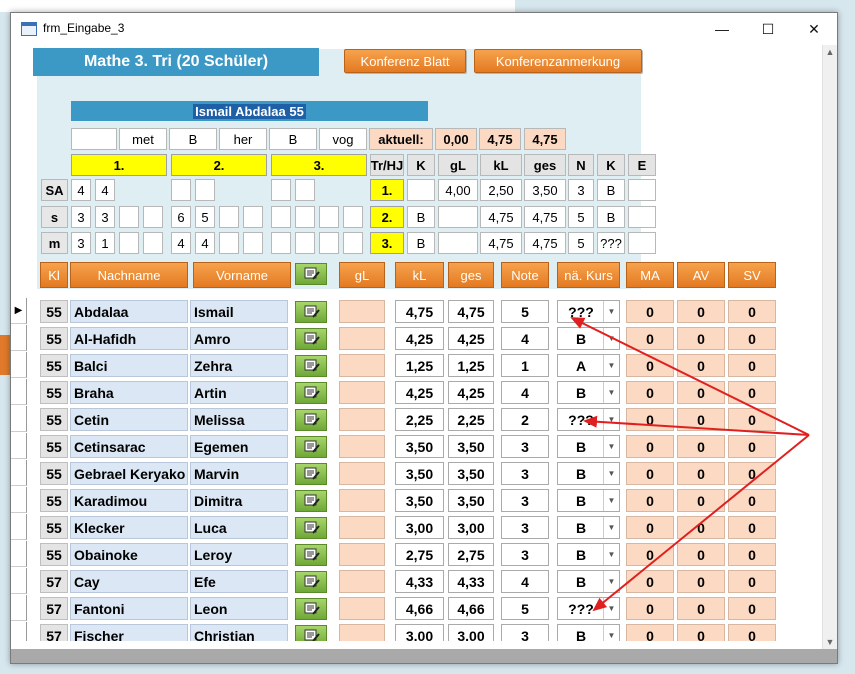 The height and width of the screenshot is (674, 855). Describe the element at coordinates (752, 275) in the screenshot. I see `col-header-sv: SV` at that location.